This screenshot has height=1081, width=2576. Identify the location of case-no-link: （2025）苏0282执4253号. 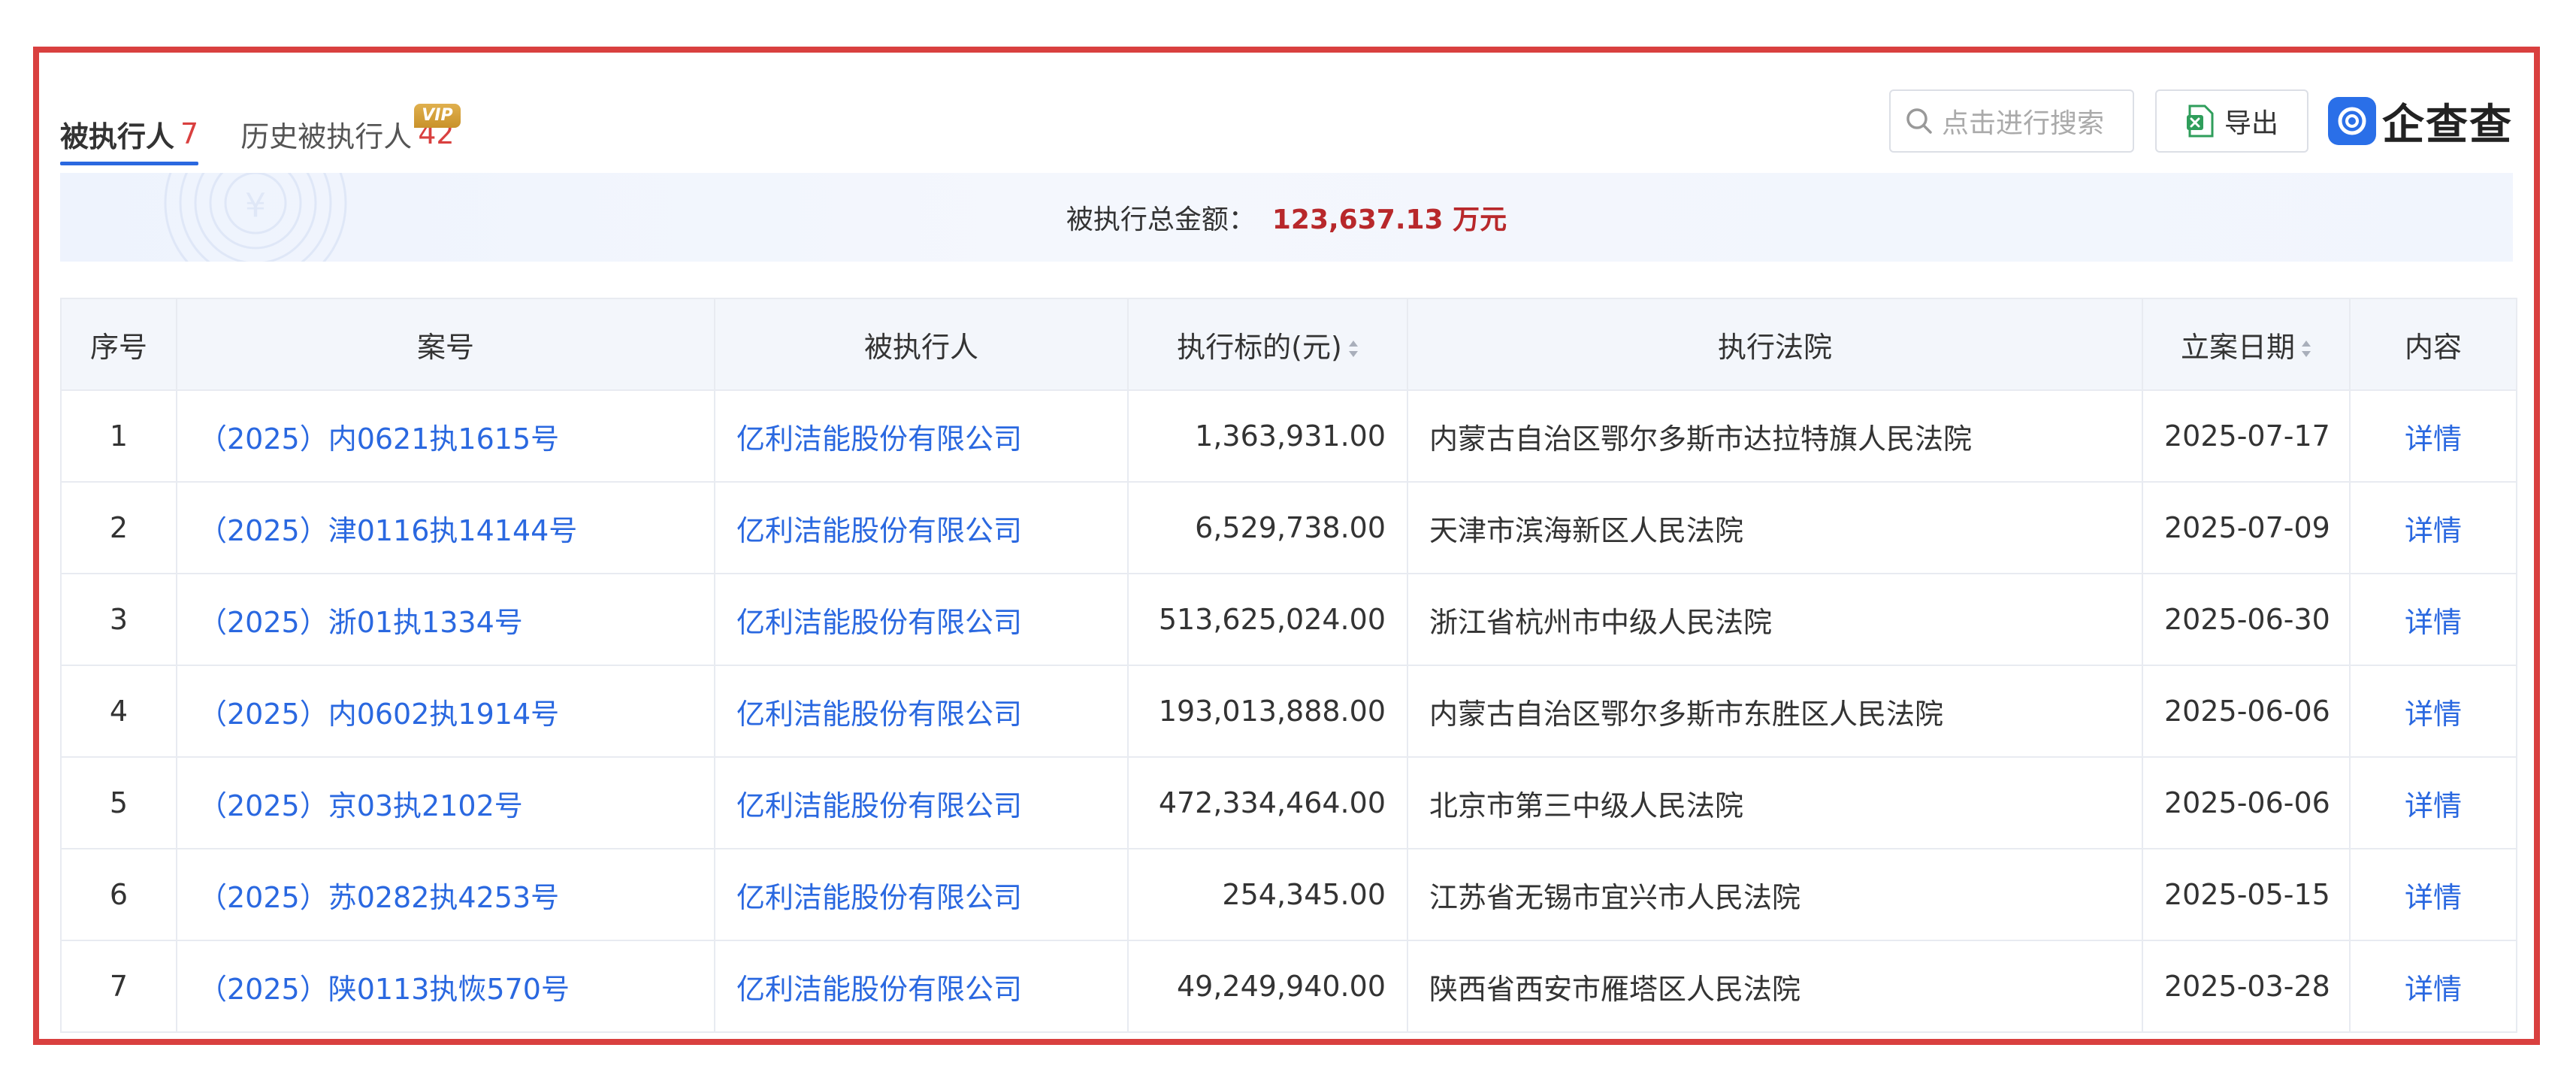
(446, 895).